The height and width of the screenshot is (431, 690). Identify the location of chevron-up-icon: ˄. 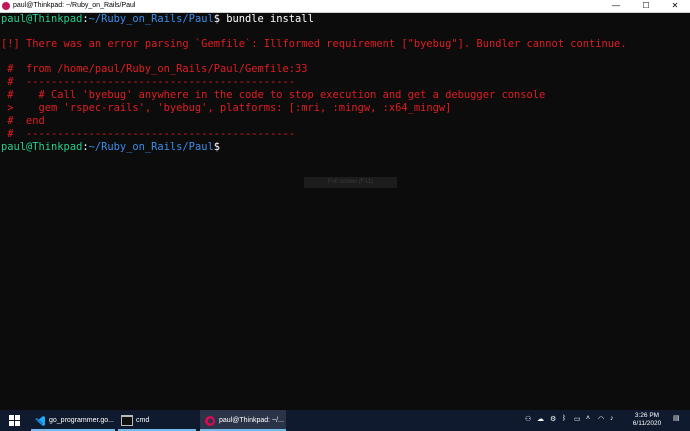
(588, 418).